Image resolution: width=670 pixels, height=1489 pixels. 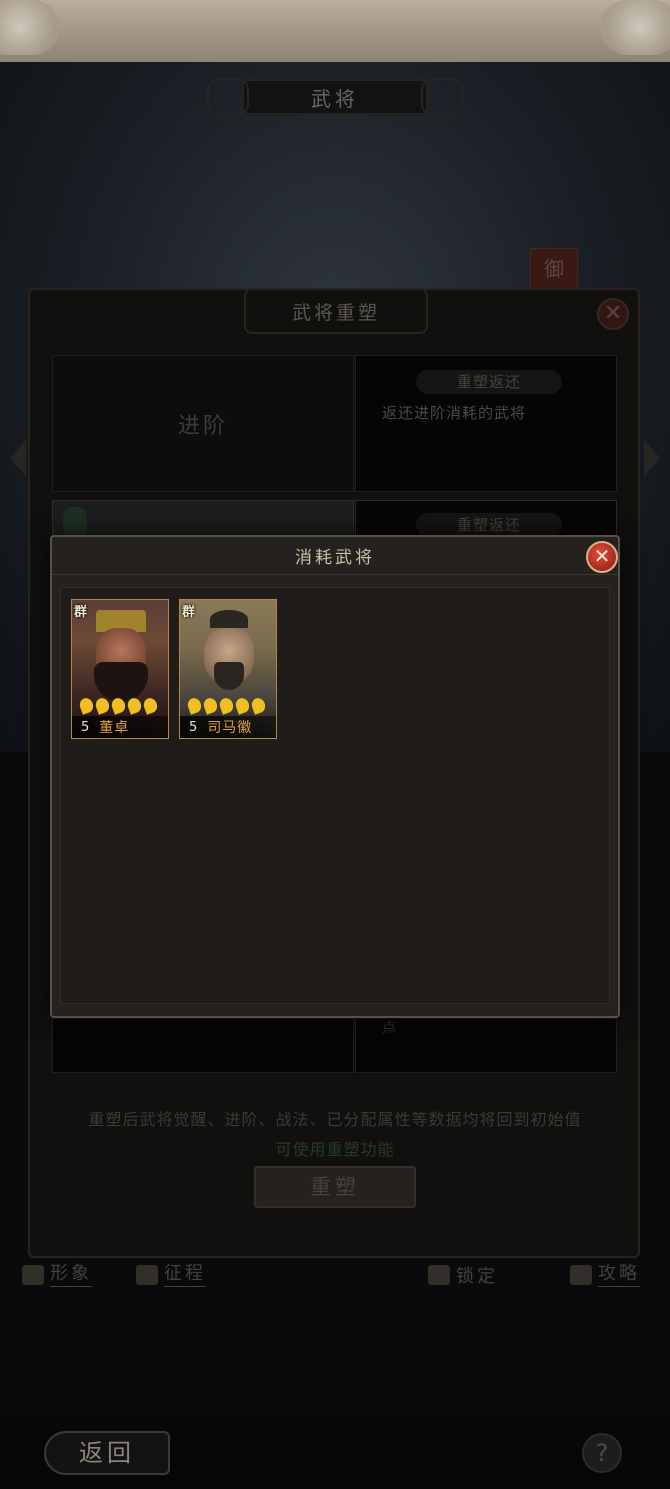 I want to click on top-backdrop, so click(x=335, y=31).